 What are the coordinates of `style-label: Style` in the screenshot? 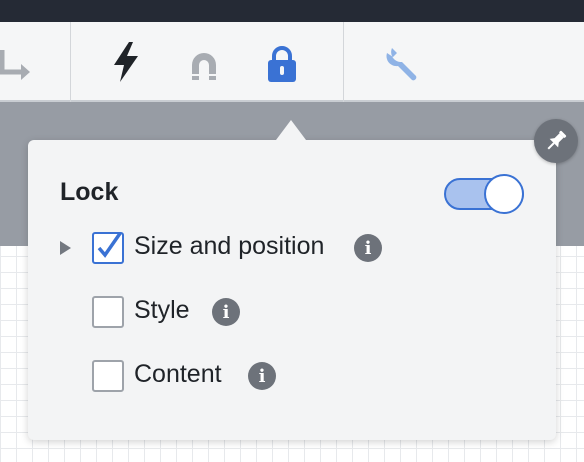 It's located at (162, 310).